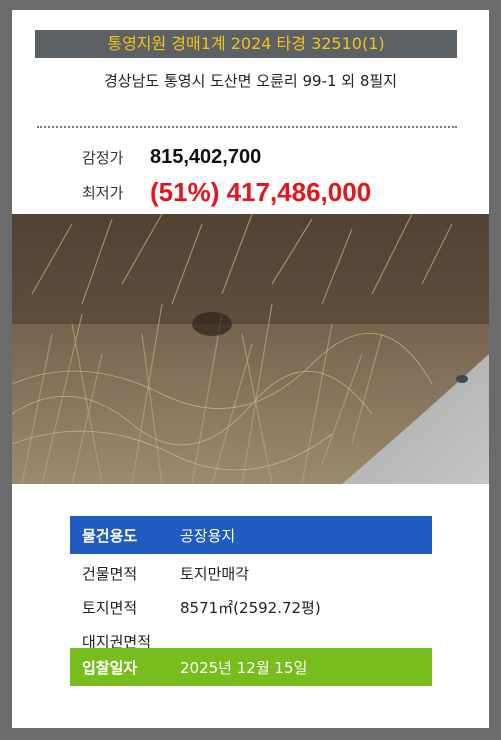  What do you see at coordinates (251, 573) in the screenshot?
I see `building-area-row: 건물면적 토지만매각` at bounding box center [251, 573].